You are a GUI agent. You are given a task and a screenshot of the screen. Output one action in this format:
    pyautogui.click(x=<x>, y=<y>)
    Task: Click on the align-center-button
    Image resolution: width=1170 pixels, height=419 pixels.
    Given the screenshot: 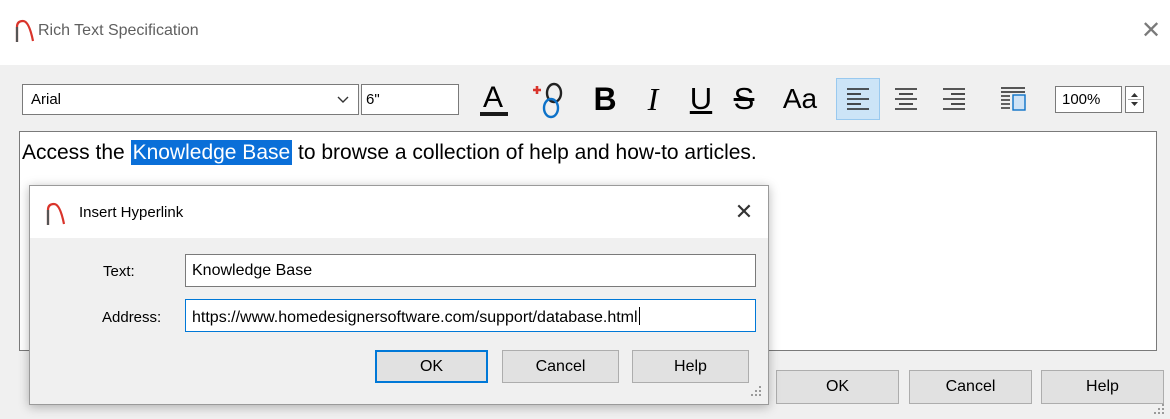 What is the action you would take?
    pyautogui.click(x=906, y=99)
    